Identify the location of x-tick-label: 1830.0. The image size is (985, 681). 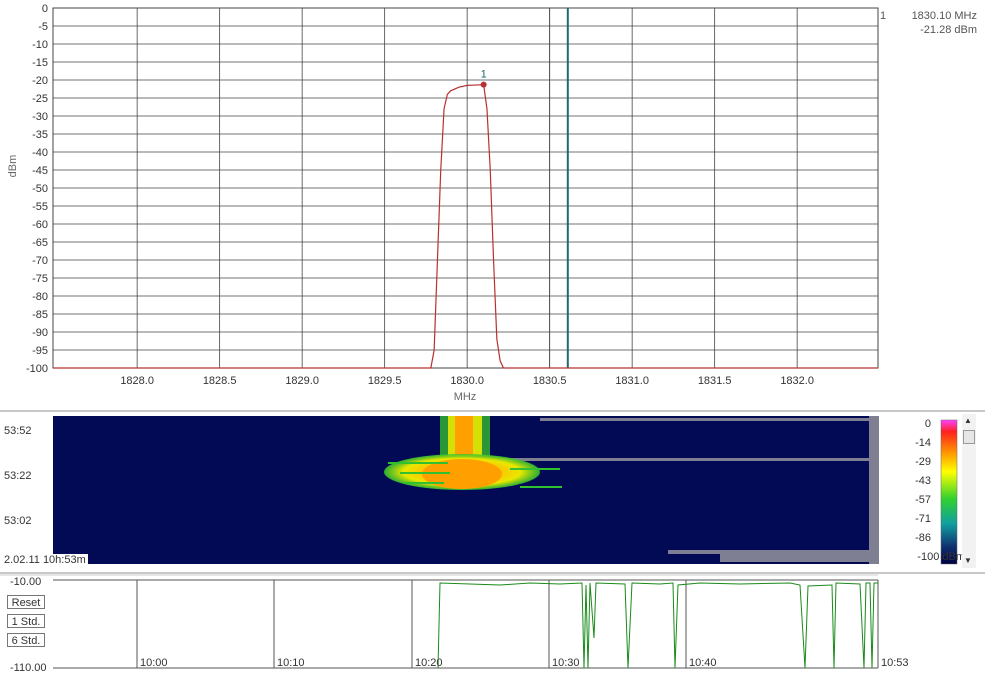
(467, 381).